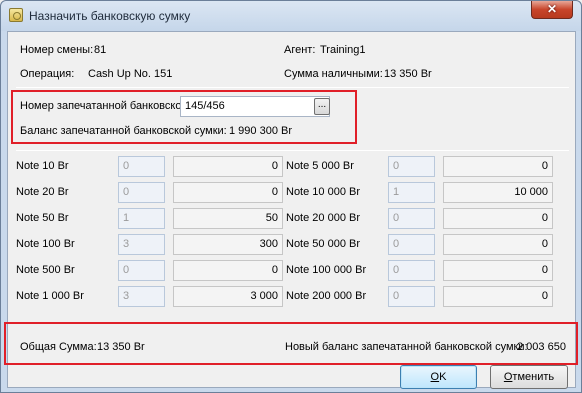 This screenshot has width=582, height=393. What do you see at coordinates (343, 50) in the screenshot?
I see `agent-value: Training1` at bounding box center [343, 50].